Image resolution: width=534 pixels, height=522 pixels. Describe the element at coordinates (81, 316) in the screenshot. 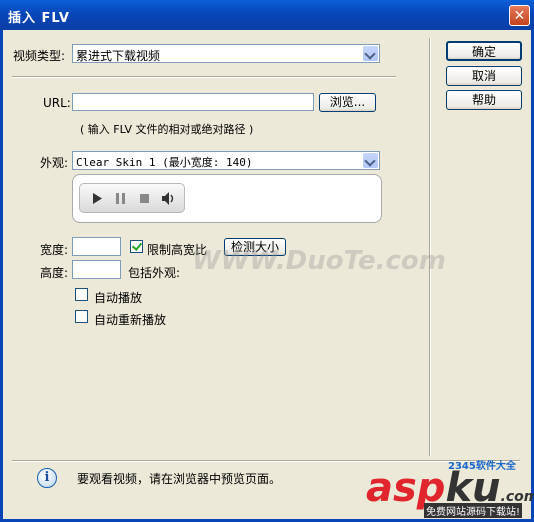

I see `autorewind-checkbox` at that location.